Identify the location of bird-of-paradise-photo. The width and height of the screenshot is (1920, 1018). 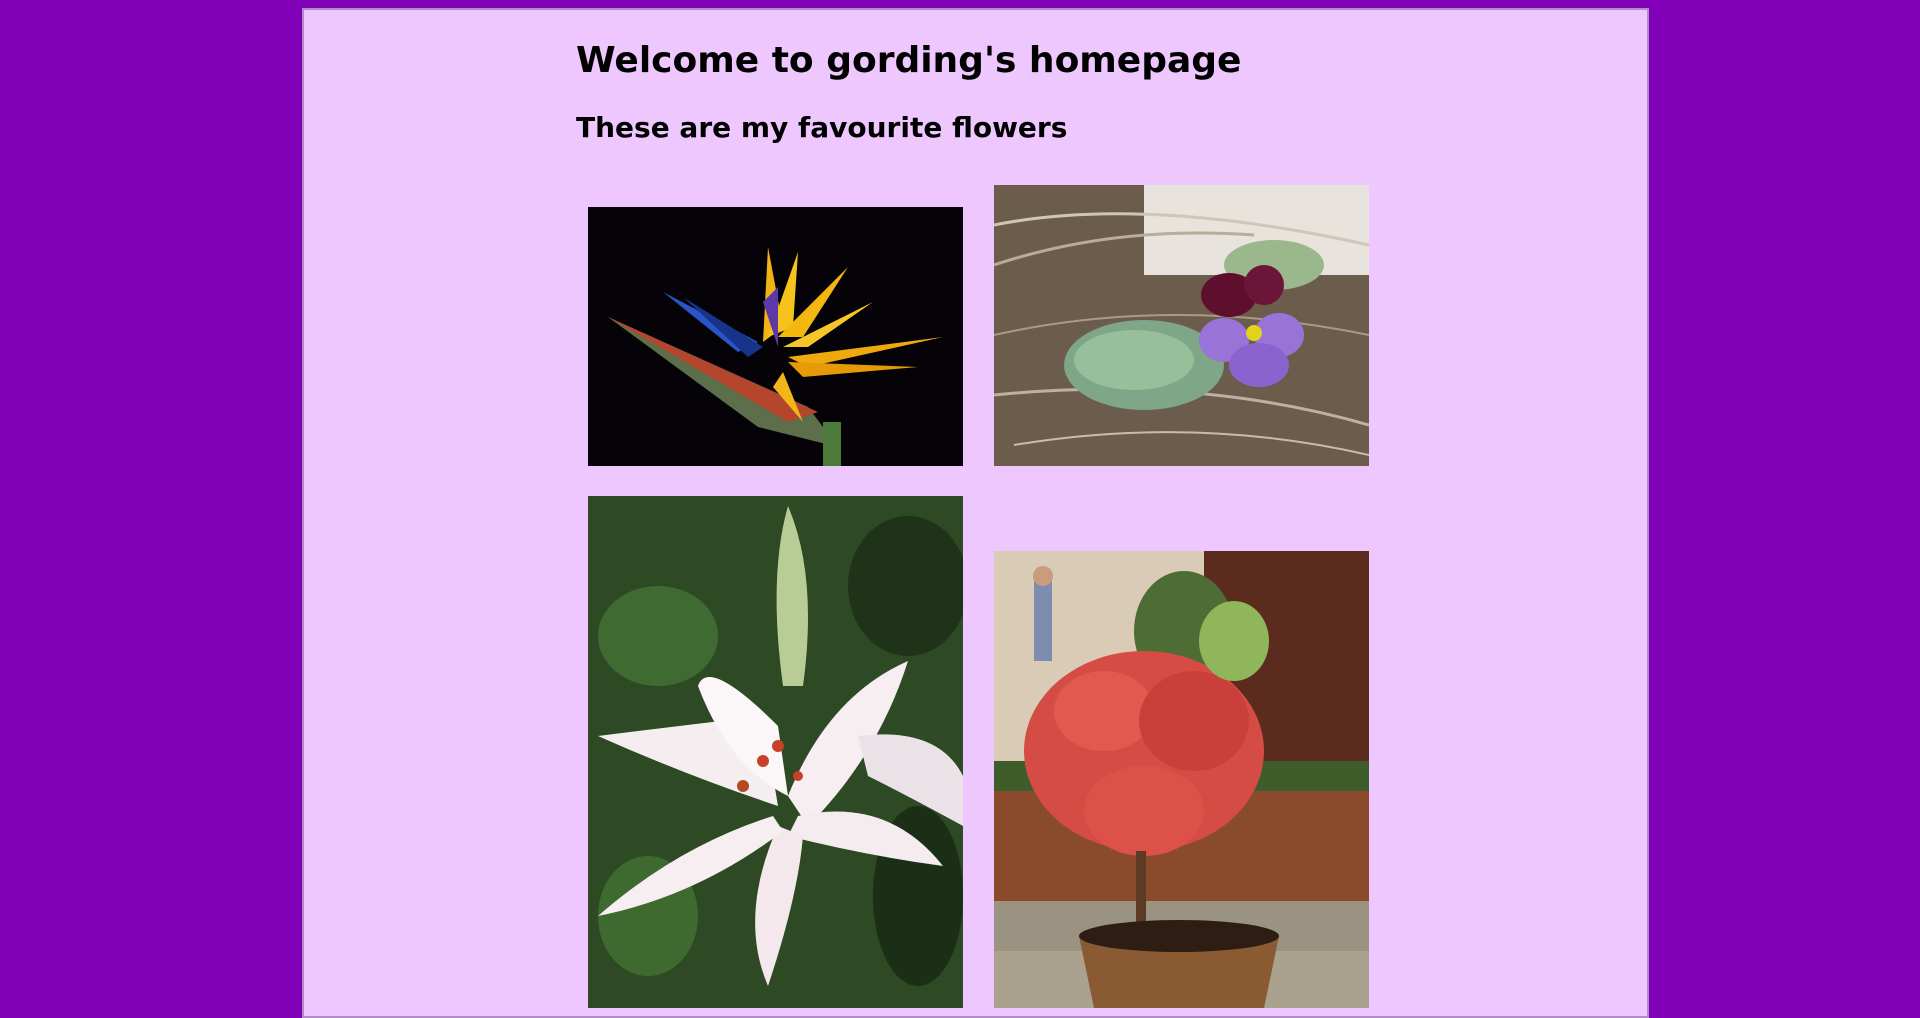
(775, 336).